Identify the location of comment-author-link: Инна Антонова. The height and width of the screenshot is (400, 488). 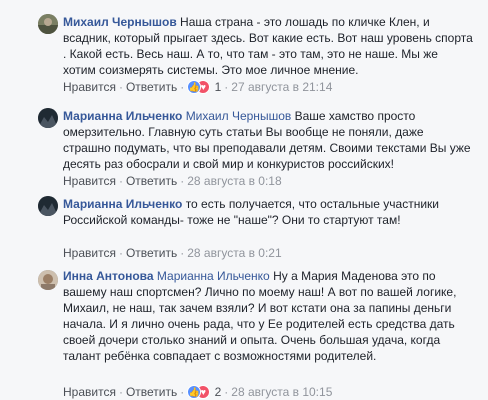
(108, 276).